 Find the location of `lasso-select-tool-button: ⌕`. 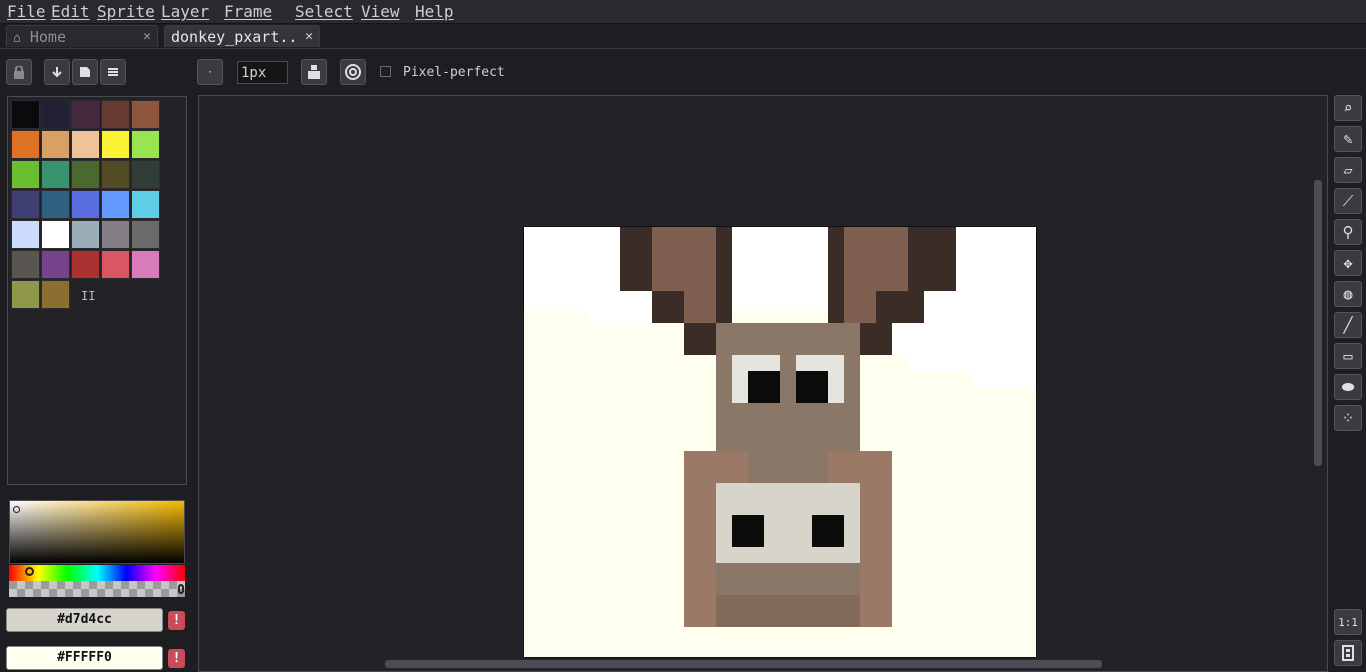

lasso-select-tool-button: ⌕ is located at coordinates (1348, 108).